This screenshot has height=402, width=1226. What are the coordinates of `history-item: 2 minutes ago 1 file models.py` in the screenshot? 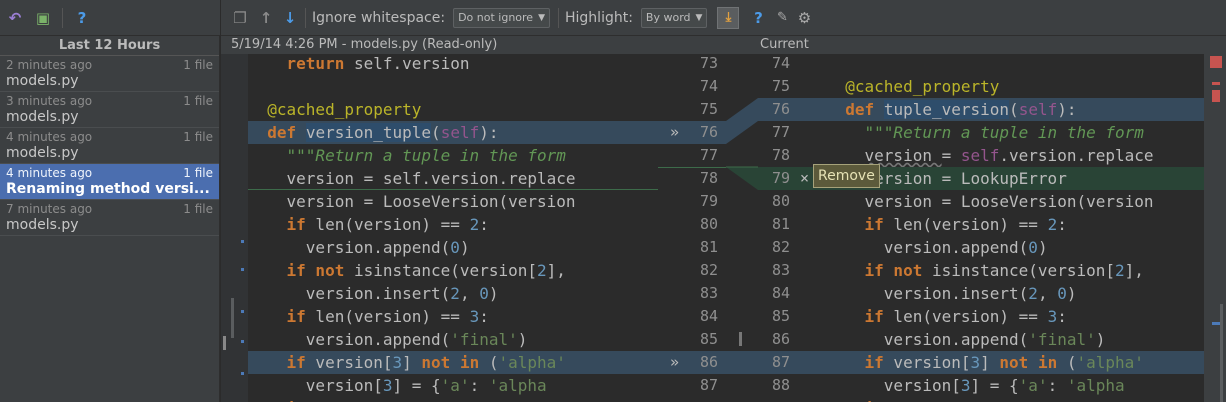 It's located at (109, 74).